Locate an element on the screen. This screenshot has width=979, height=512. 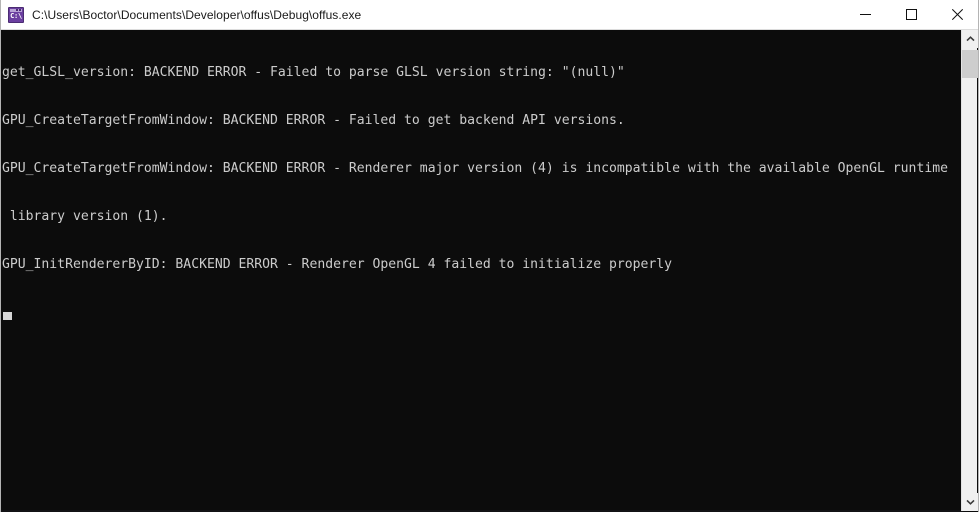
close-button is located at coordinates (956, 14).